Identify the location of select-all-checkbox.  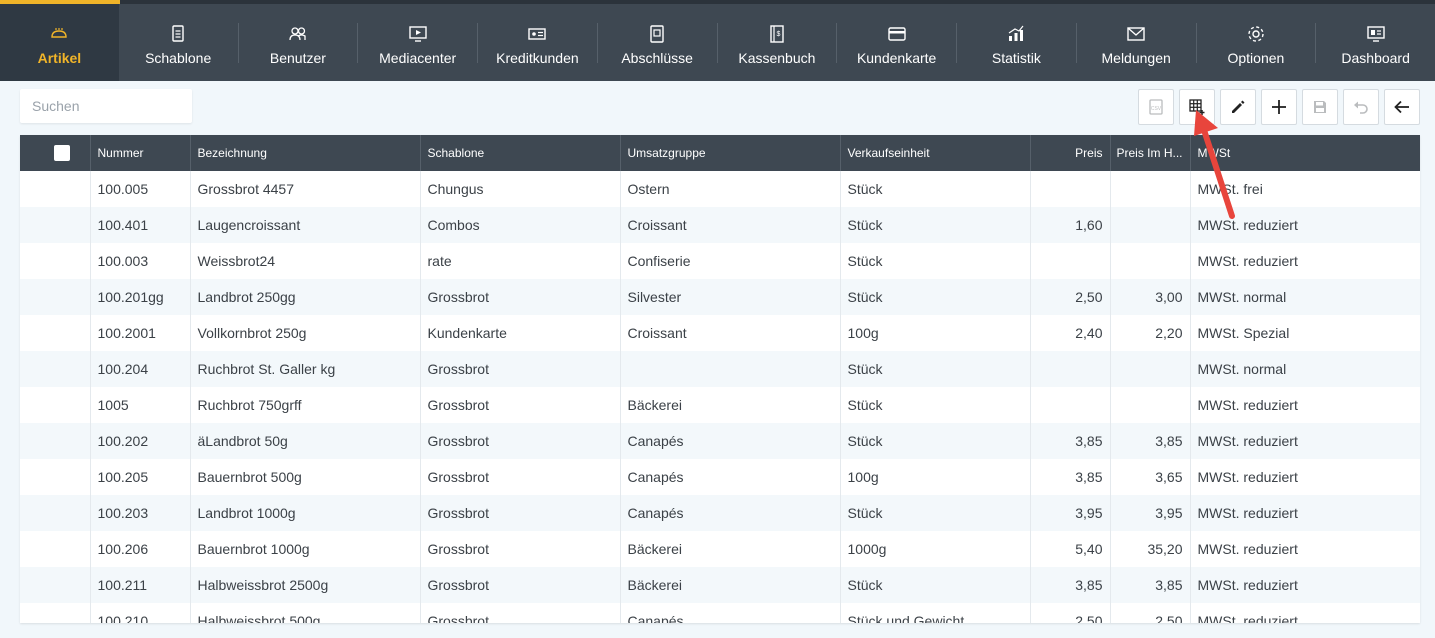
(62, 153).